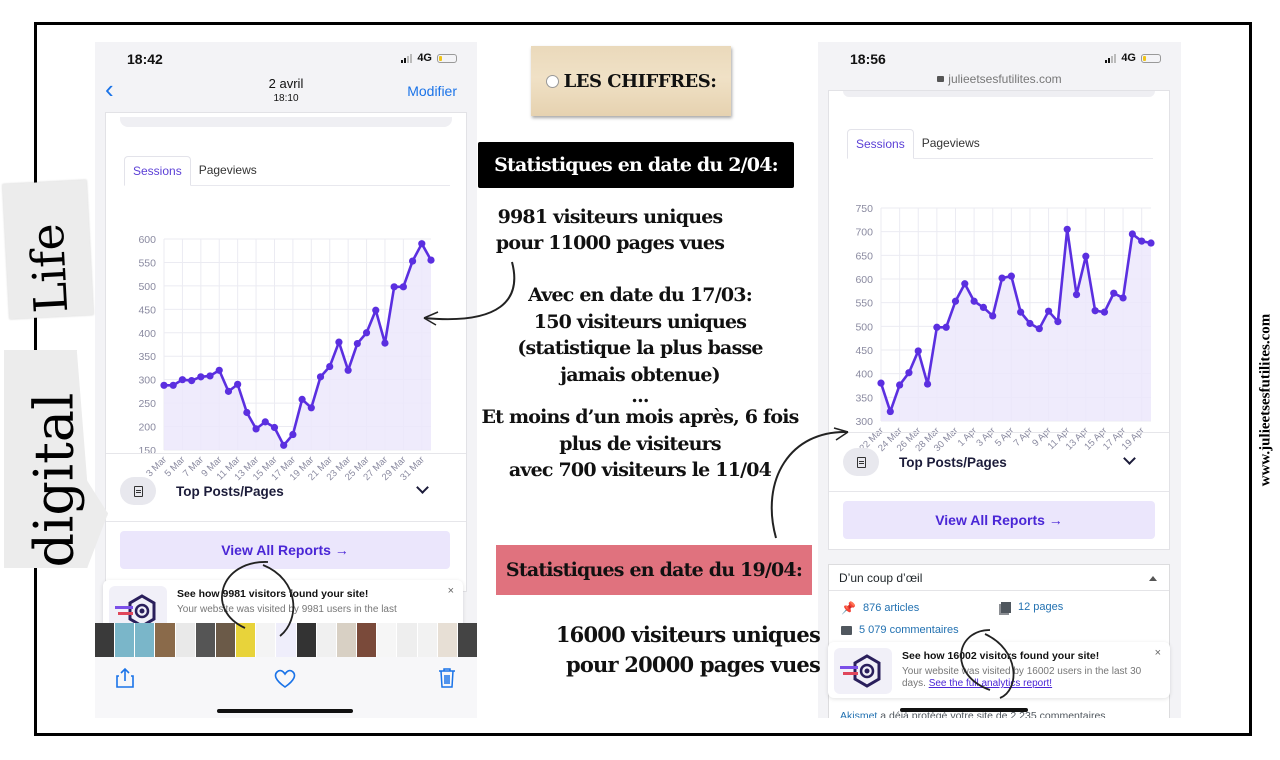 The height and width of the screenshot is (760, 1280). I want to click on photo-thumbnail-strip, so click(286, 640).